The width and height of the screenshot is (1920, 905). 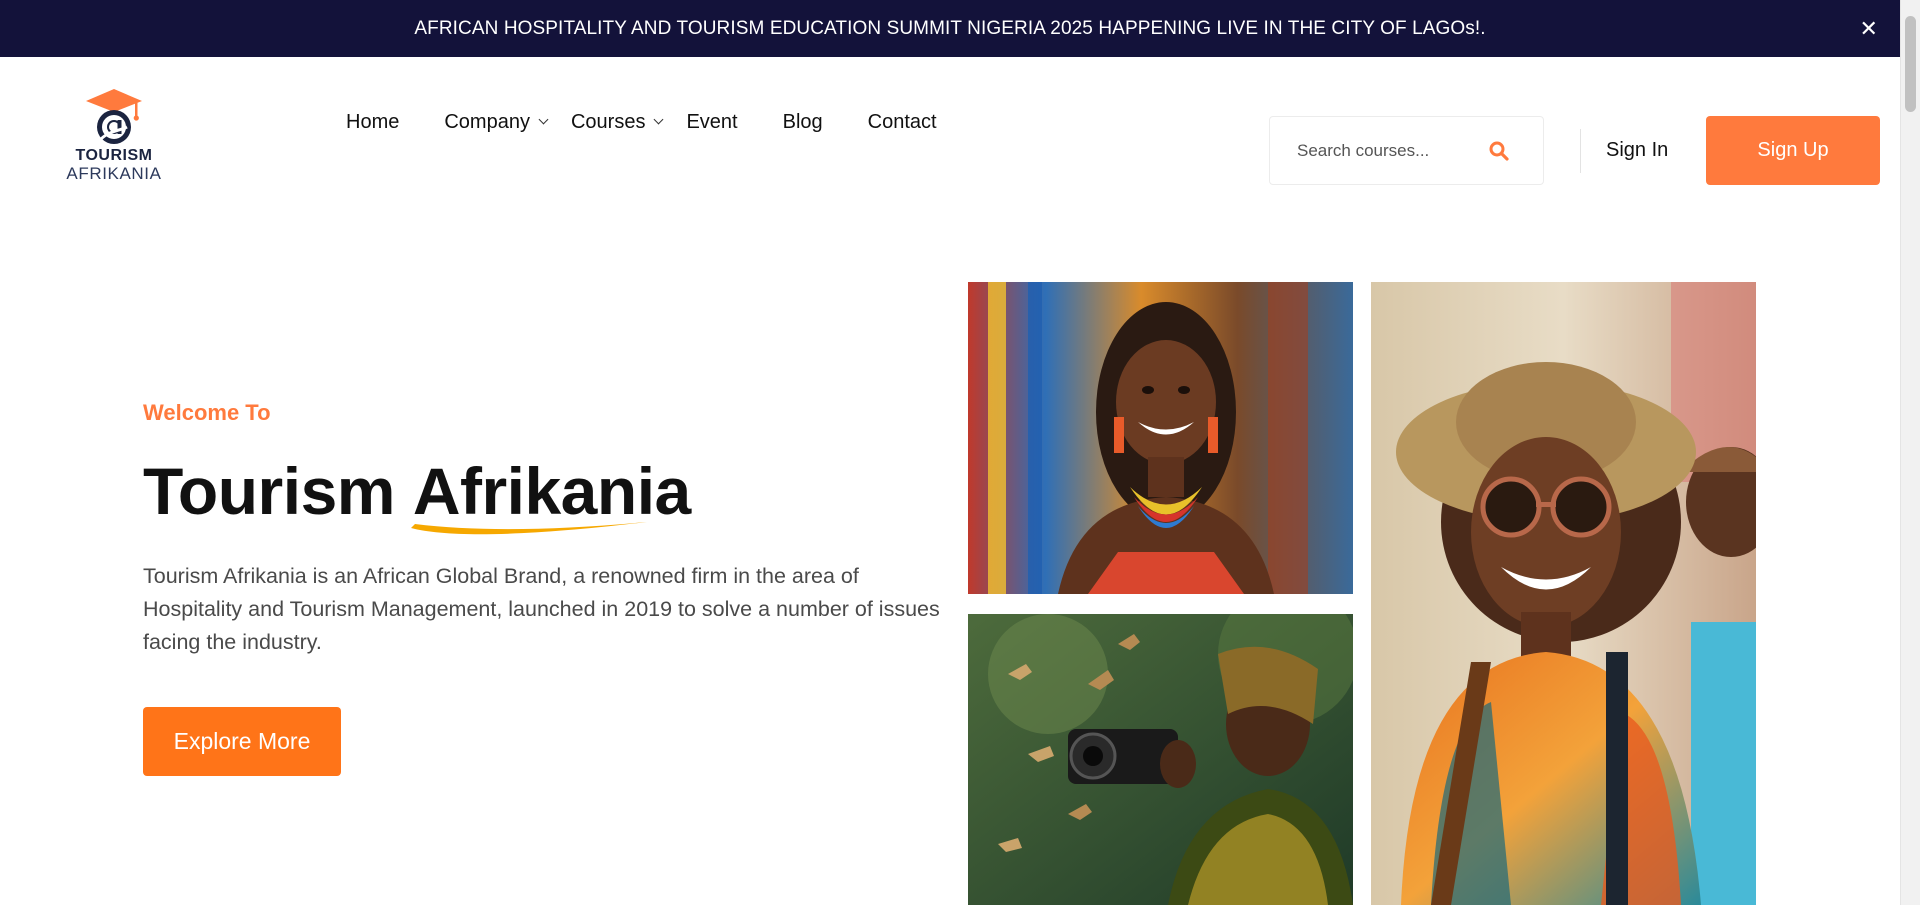 What do you see at coordinates (1580, 151) in the screenshot?
I see `header-divider` at bounding box center [1580, 151].